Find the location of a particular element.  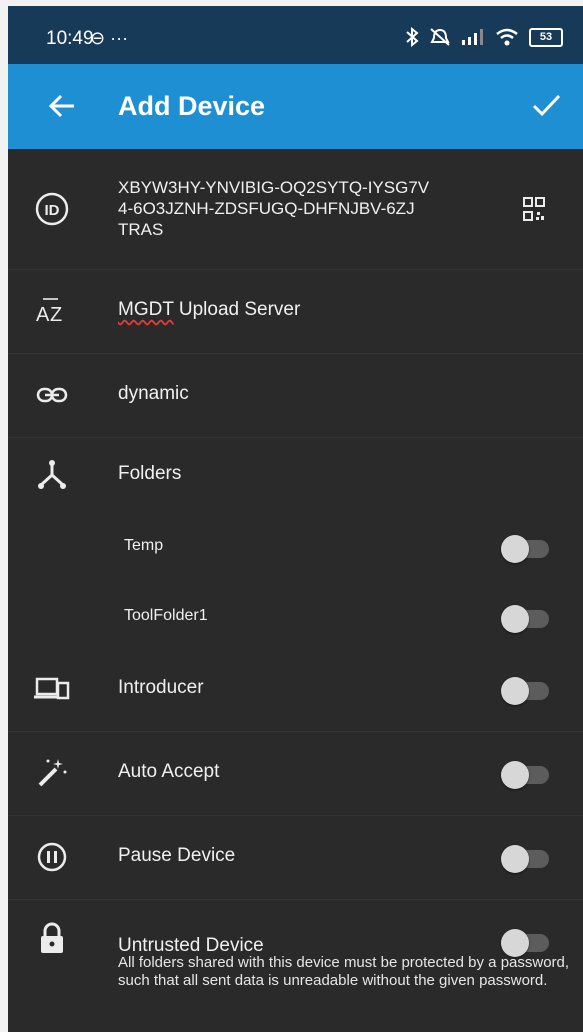

folder-name: Temp is located at coordinates (144, 545).